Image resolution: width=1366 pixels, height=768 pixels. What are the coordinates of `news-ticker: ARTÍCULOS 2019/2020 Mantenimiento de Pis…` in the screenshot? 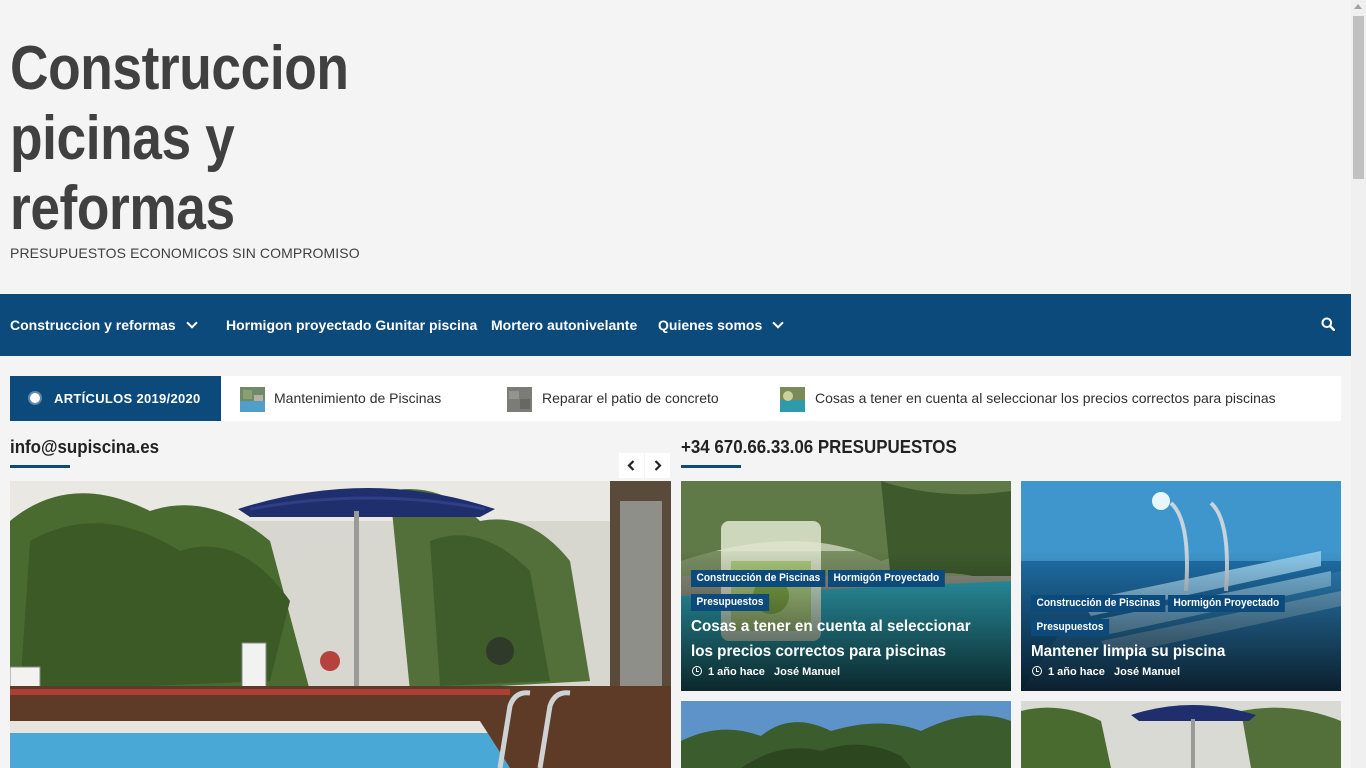 It's located at (675, 398).